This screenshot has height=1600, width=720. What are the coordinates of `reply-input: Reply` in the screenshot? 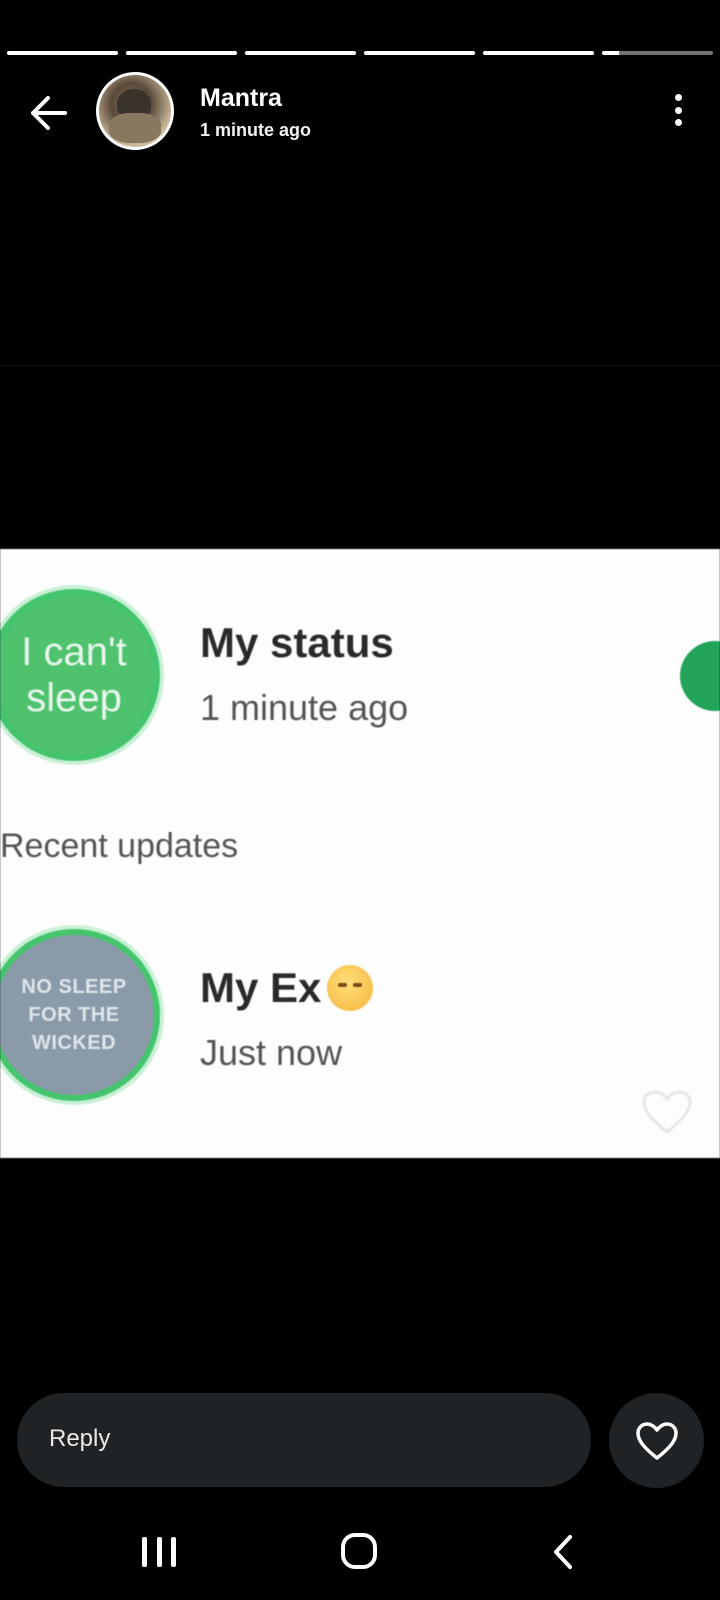 It's located at (304, 1440).